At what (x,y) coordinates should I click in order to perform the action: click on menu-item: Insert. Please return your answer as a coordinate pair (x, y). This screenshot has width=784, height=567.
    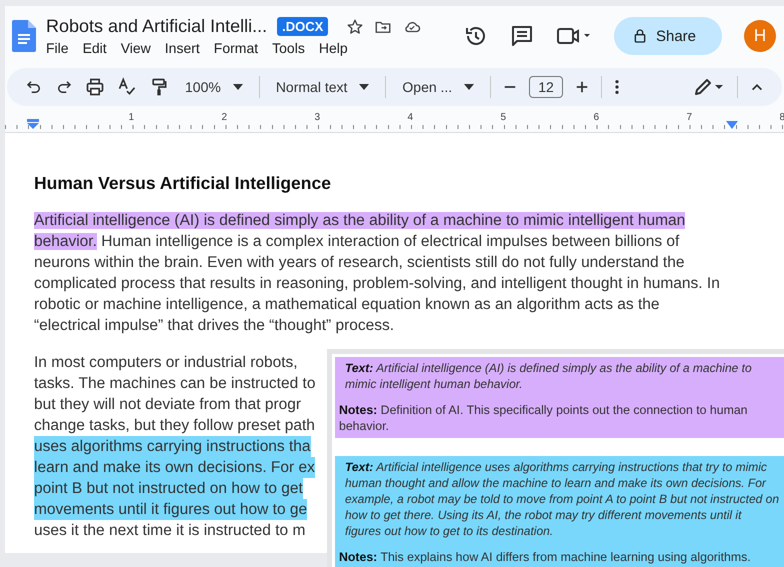
    Looking at the image, I should click on (182, 48).